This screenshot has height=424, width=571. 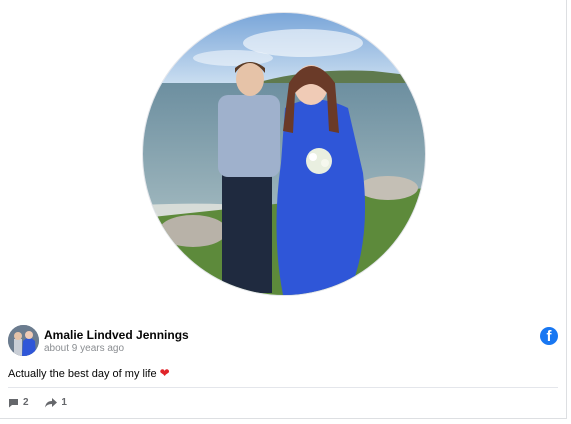 What do you see at coordinates (51, 402) in the screenshot?
I see `share-arrow-icon` at bounding box center [51, 402].